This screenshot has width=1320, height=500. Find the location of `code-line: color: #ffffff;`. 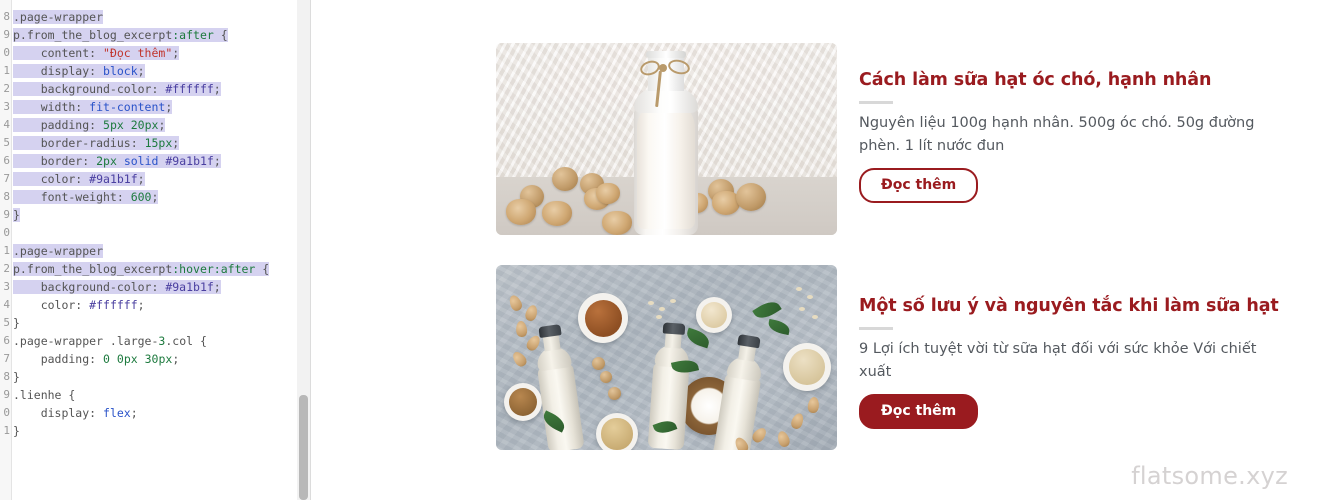

code-line: color: #ffffff; is located at coordinates (155, 305).